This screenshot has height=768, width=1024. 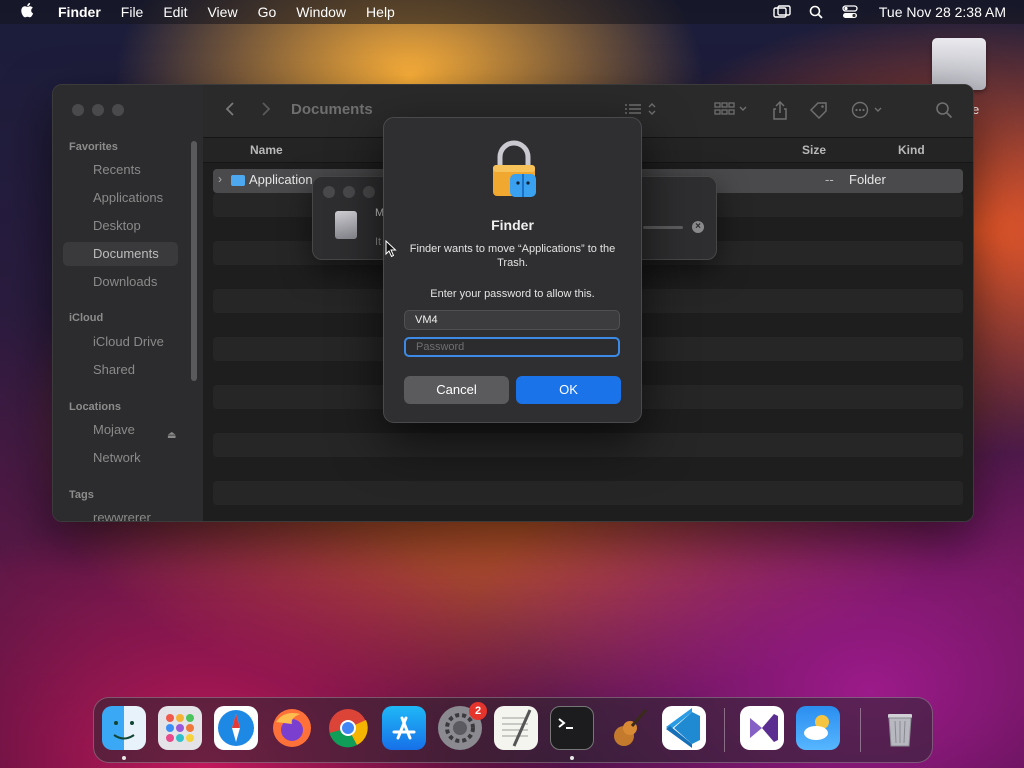 What do you see at coordinates (404, 728) in the screenshot?
I see `app-store-app-icon` at bounding box center [404, 728].